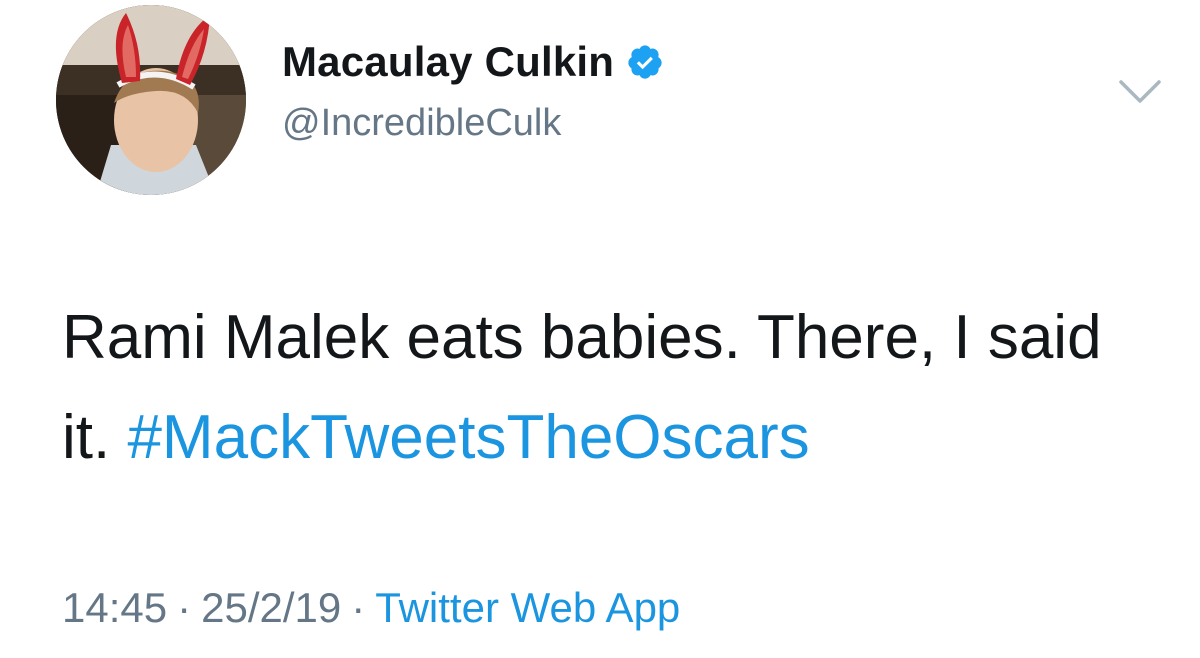 Image resolution: width=1200 pixels, height=658 pixels. I want to click on tweet-header: Macaulay Culkin @IncredibleCulk, so click(473, 89).